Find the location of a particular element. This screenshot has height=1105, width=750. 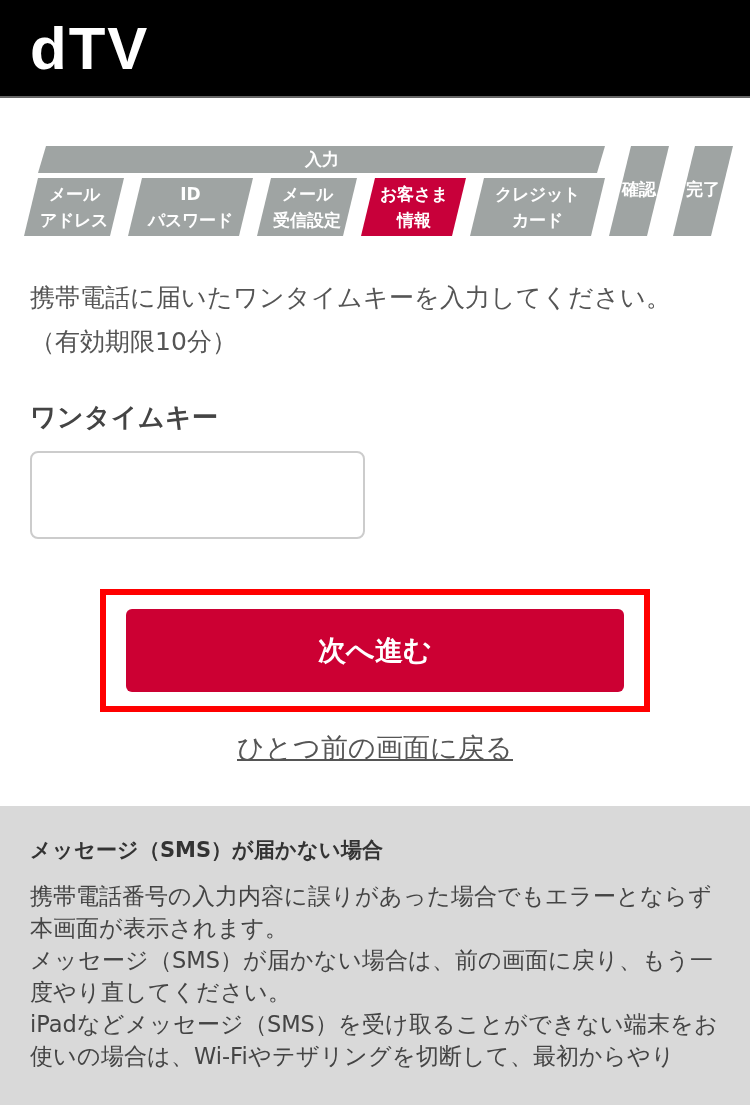

logo: dTV is located at coordinates (90, 48).